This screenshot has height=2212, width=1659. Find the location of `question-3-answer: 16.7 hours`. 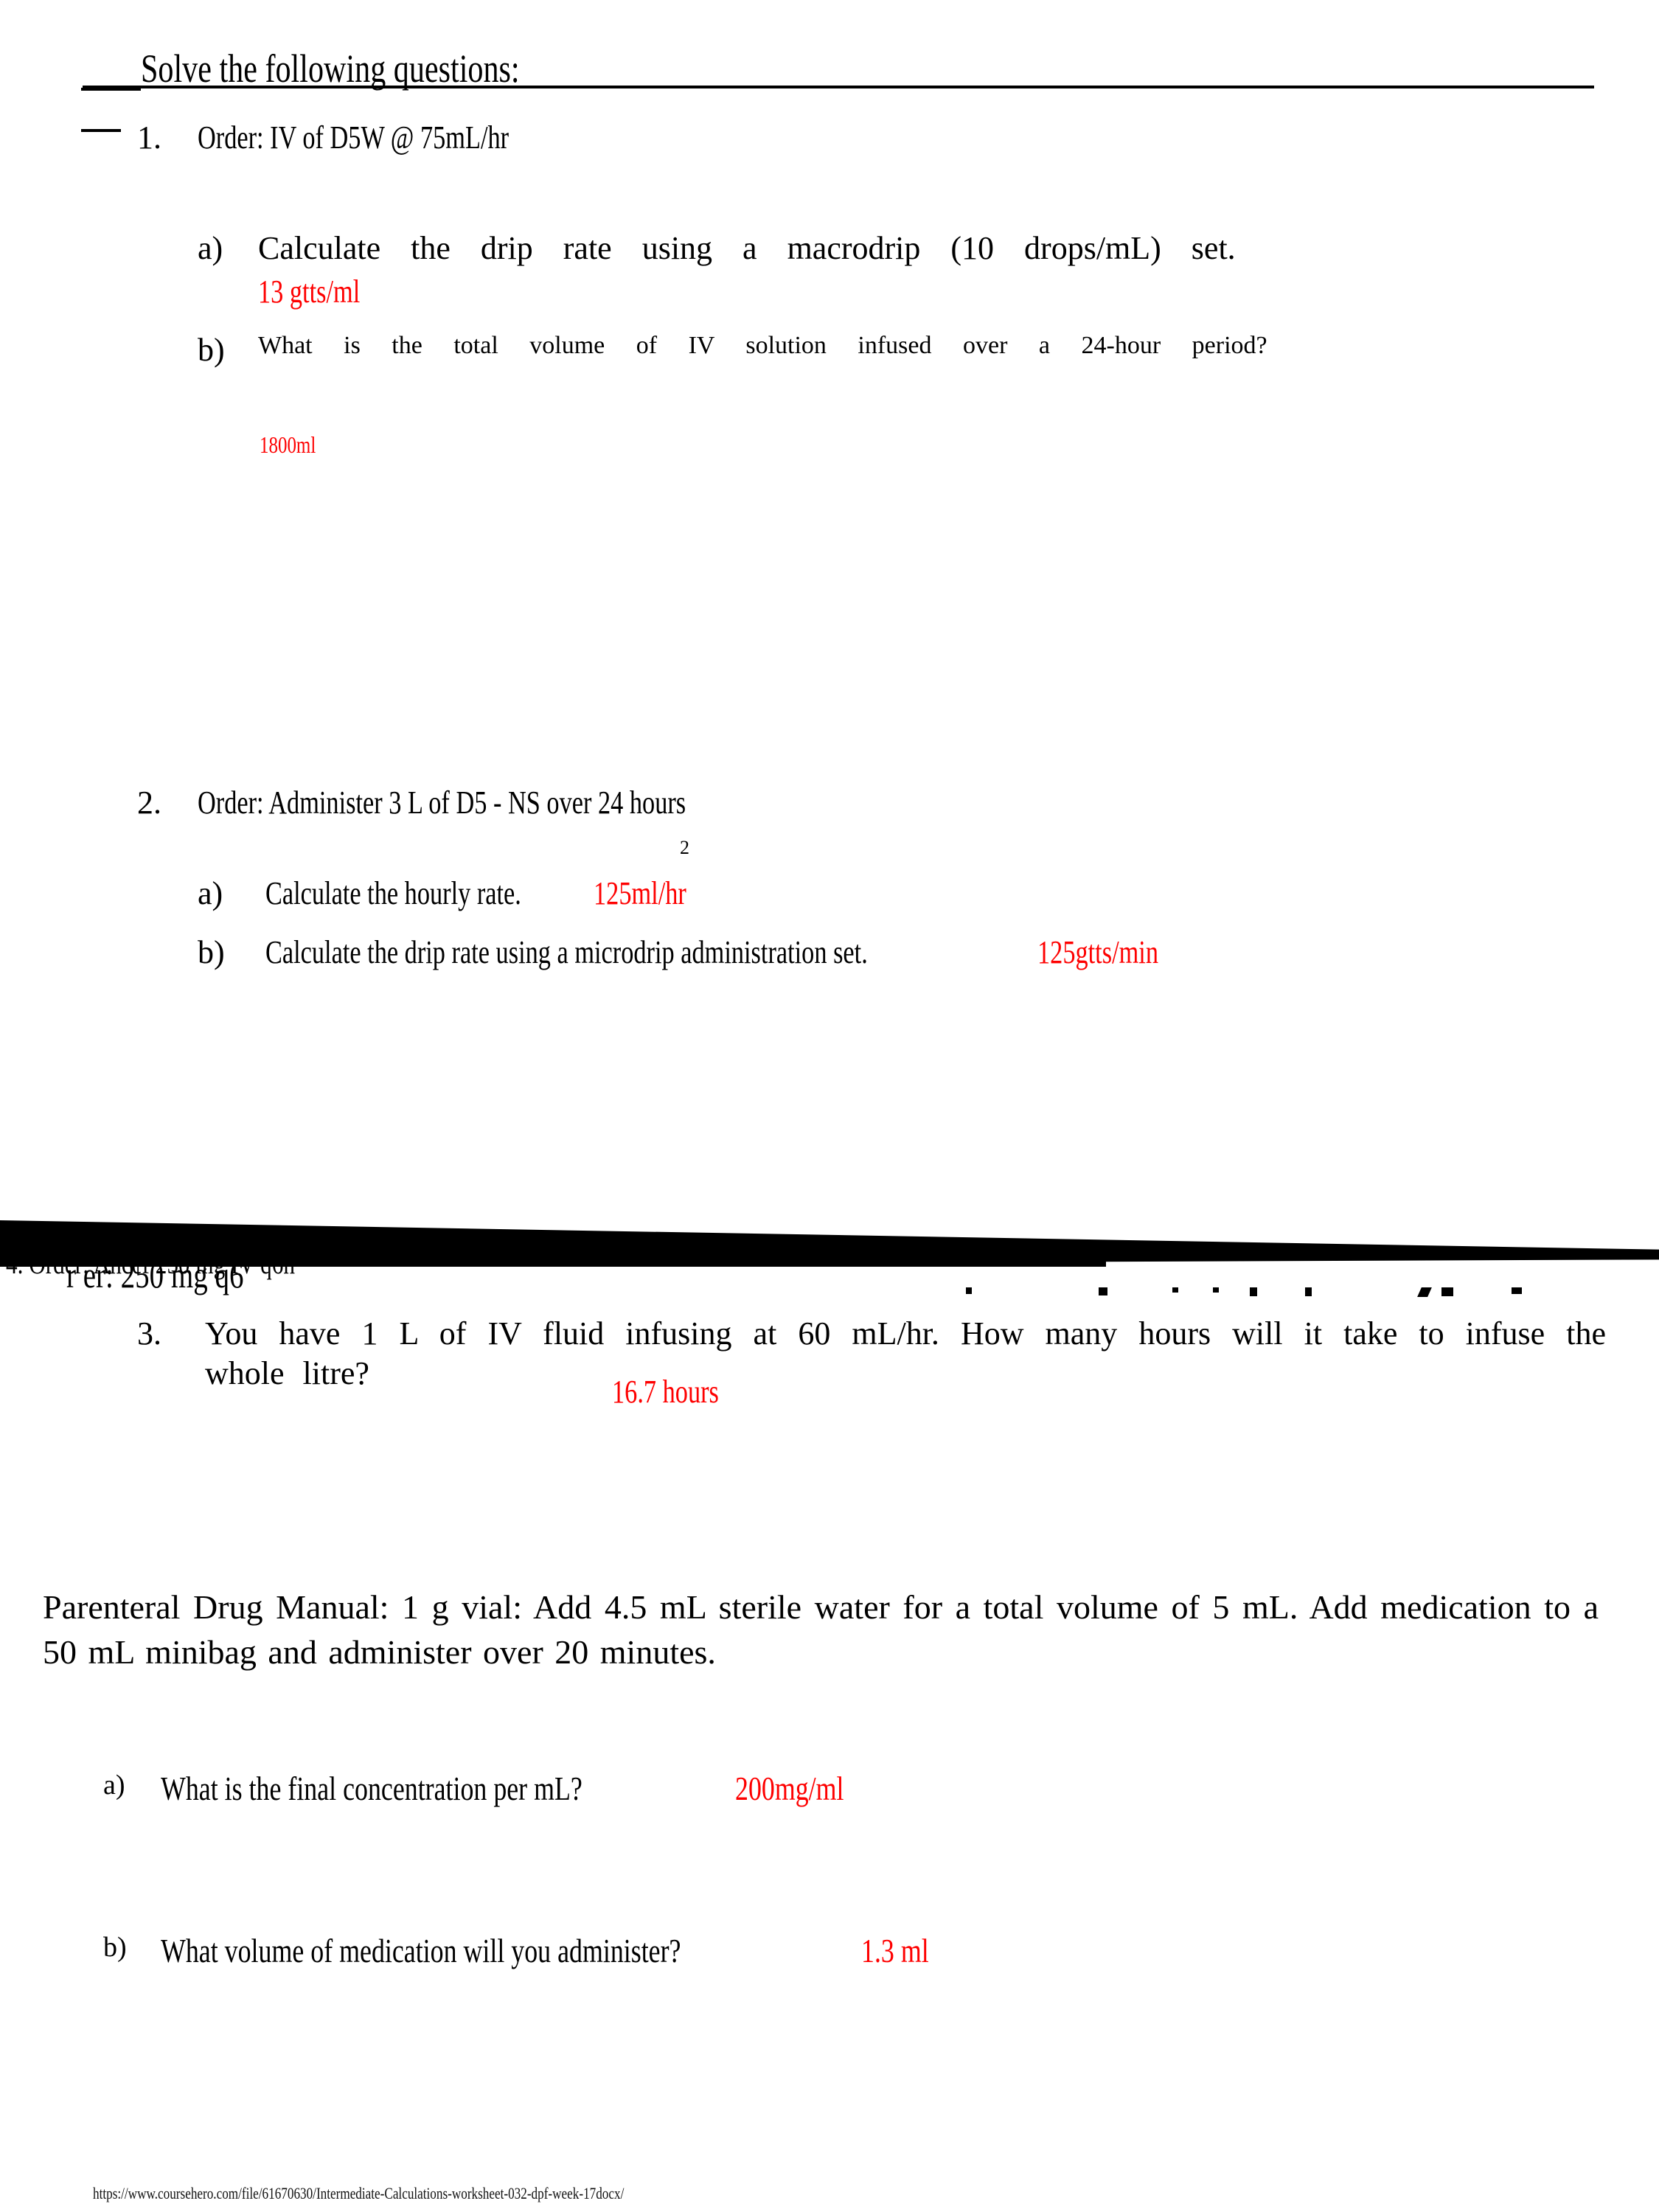

question-3-answer: 16.7 hours is located at coordinates (680, 1392).